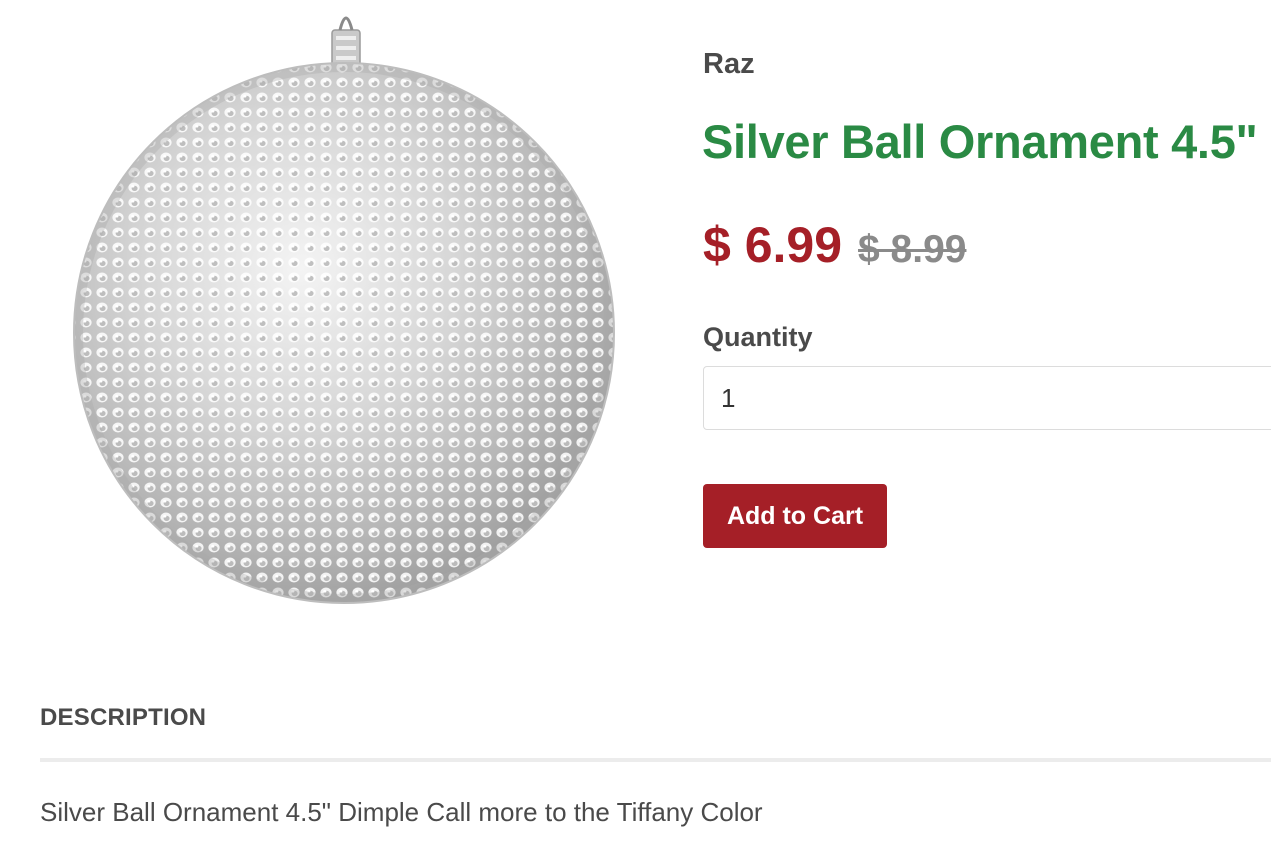 Image resolution: width=1271 pixels, height=865 pixels. I want to click on compare-at-price: $ 8.99, so click(912, 249).